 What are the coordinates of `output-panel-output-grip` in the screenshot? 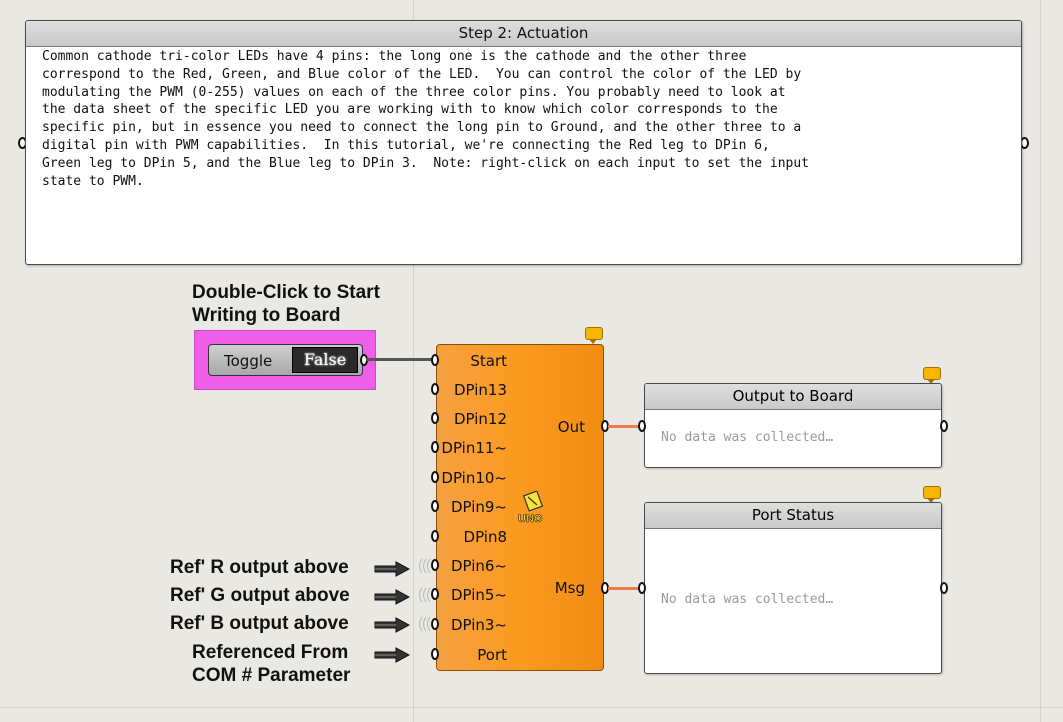 It's located at (944, 426).